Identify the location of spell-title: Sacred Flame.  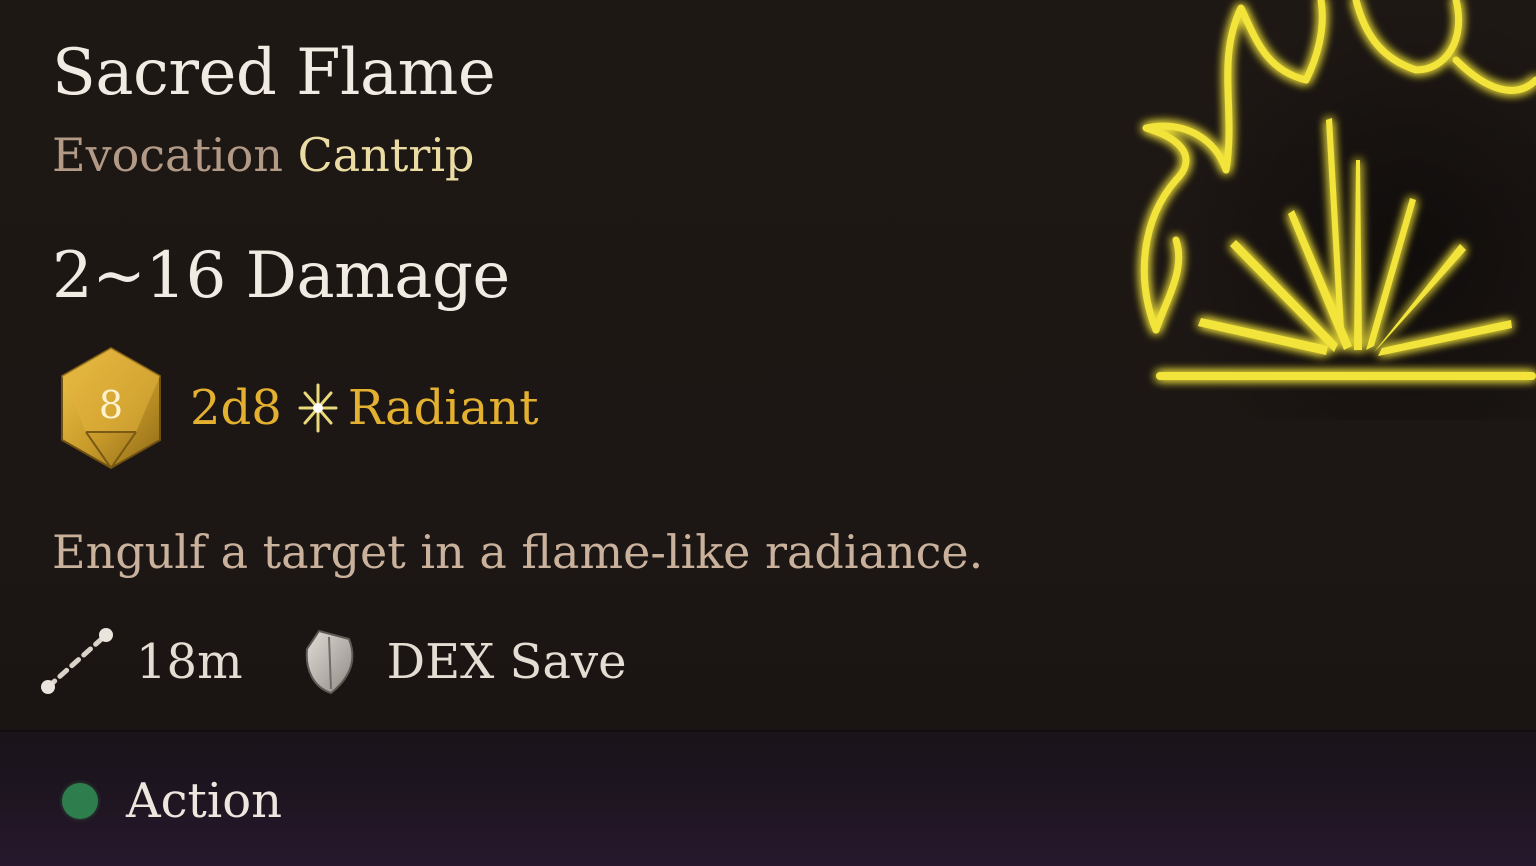
(274, 73).